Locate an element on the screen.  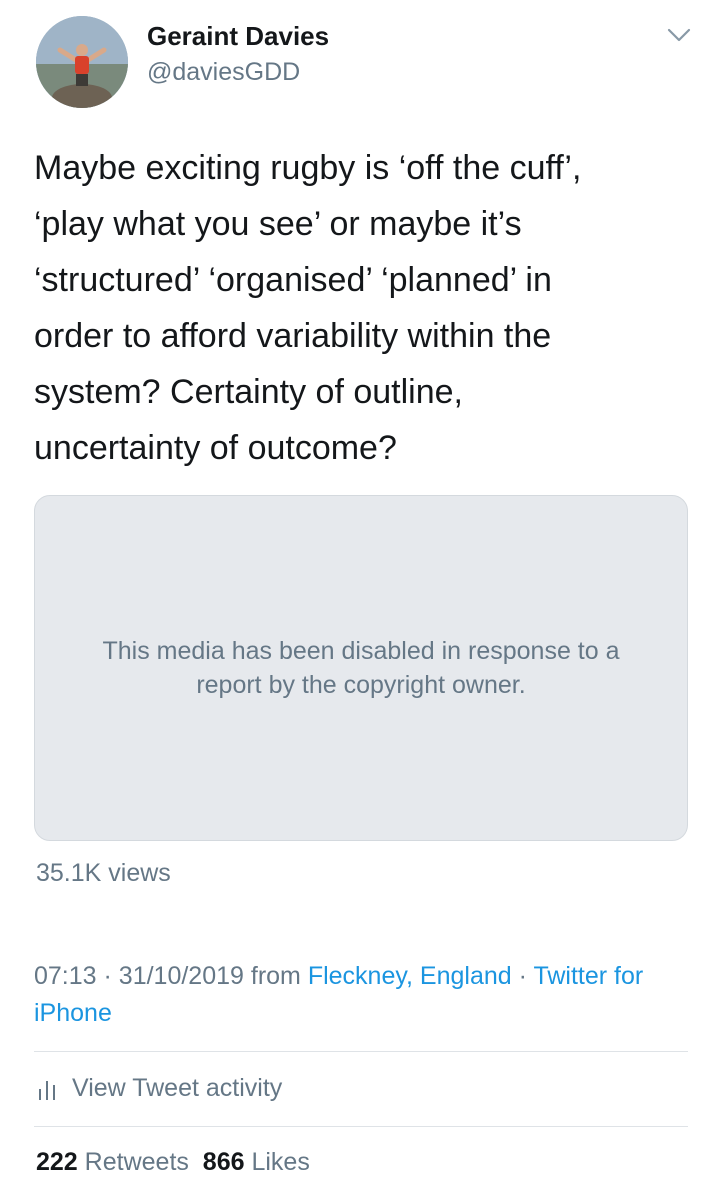
likes-count: 866 is located at coordinates (223, 1162).